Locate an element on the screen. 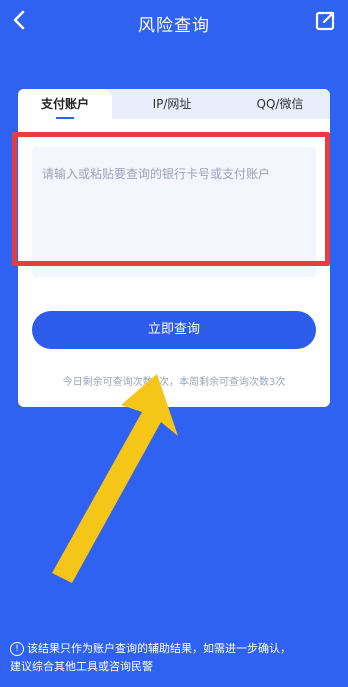 The width and height of the screenshot is (348, 687). footer-line-1: ! 该结果只作为账户查询的辅助结果，如需进一步确认， is located at coordinates (175, 649).